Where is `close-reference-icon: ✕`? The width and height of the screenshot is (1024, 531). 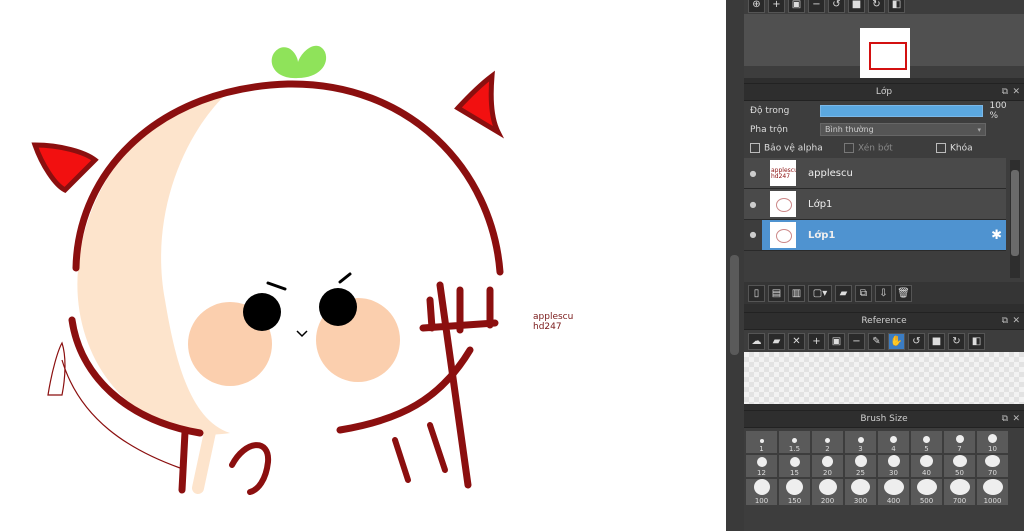 close-reference-icon: ✕ is located at coordinates (796, 341).